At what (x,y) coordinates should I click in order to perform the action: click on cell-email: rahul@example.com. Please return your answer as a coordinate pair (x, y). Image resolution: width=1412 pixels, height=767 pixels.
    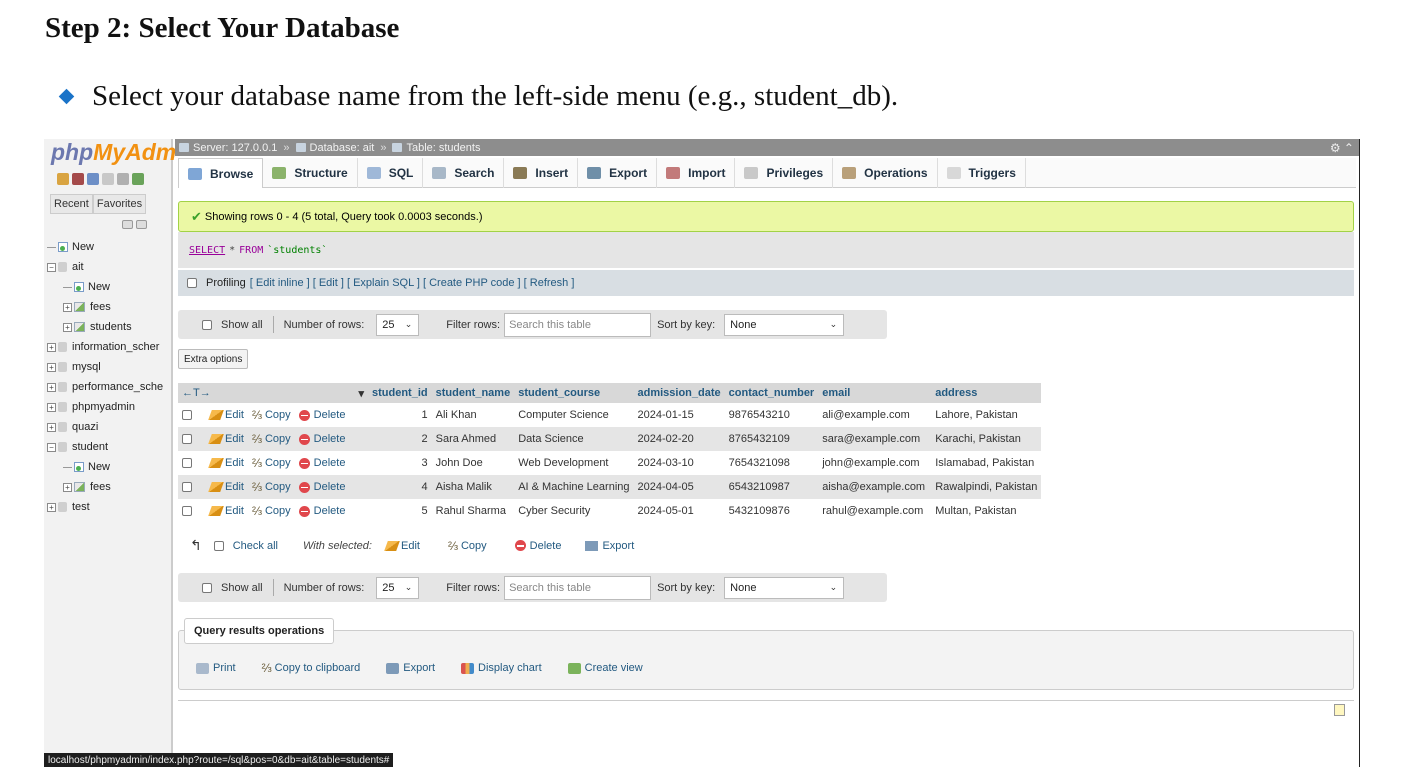
    Looking at the image, I should click on (875, 511).